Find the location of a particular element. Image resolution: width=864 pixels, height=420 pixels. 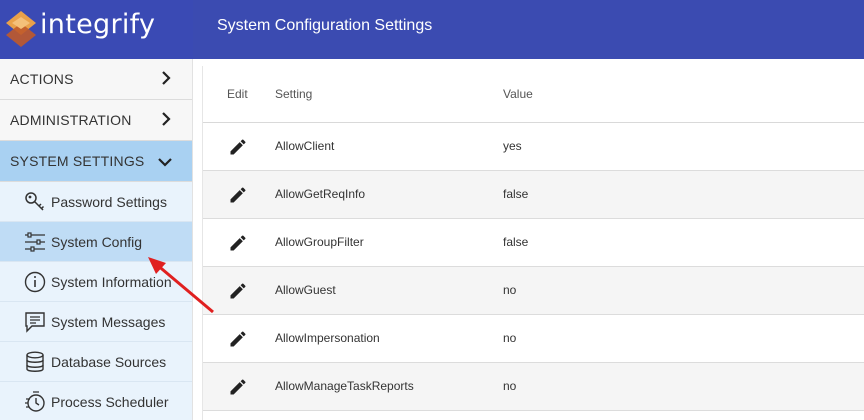

column-header-value: Value is located at coordinates (518, 94).